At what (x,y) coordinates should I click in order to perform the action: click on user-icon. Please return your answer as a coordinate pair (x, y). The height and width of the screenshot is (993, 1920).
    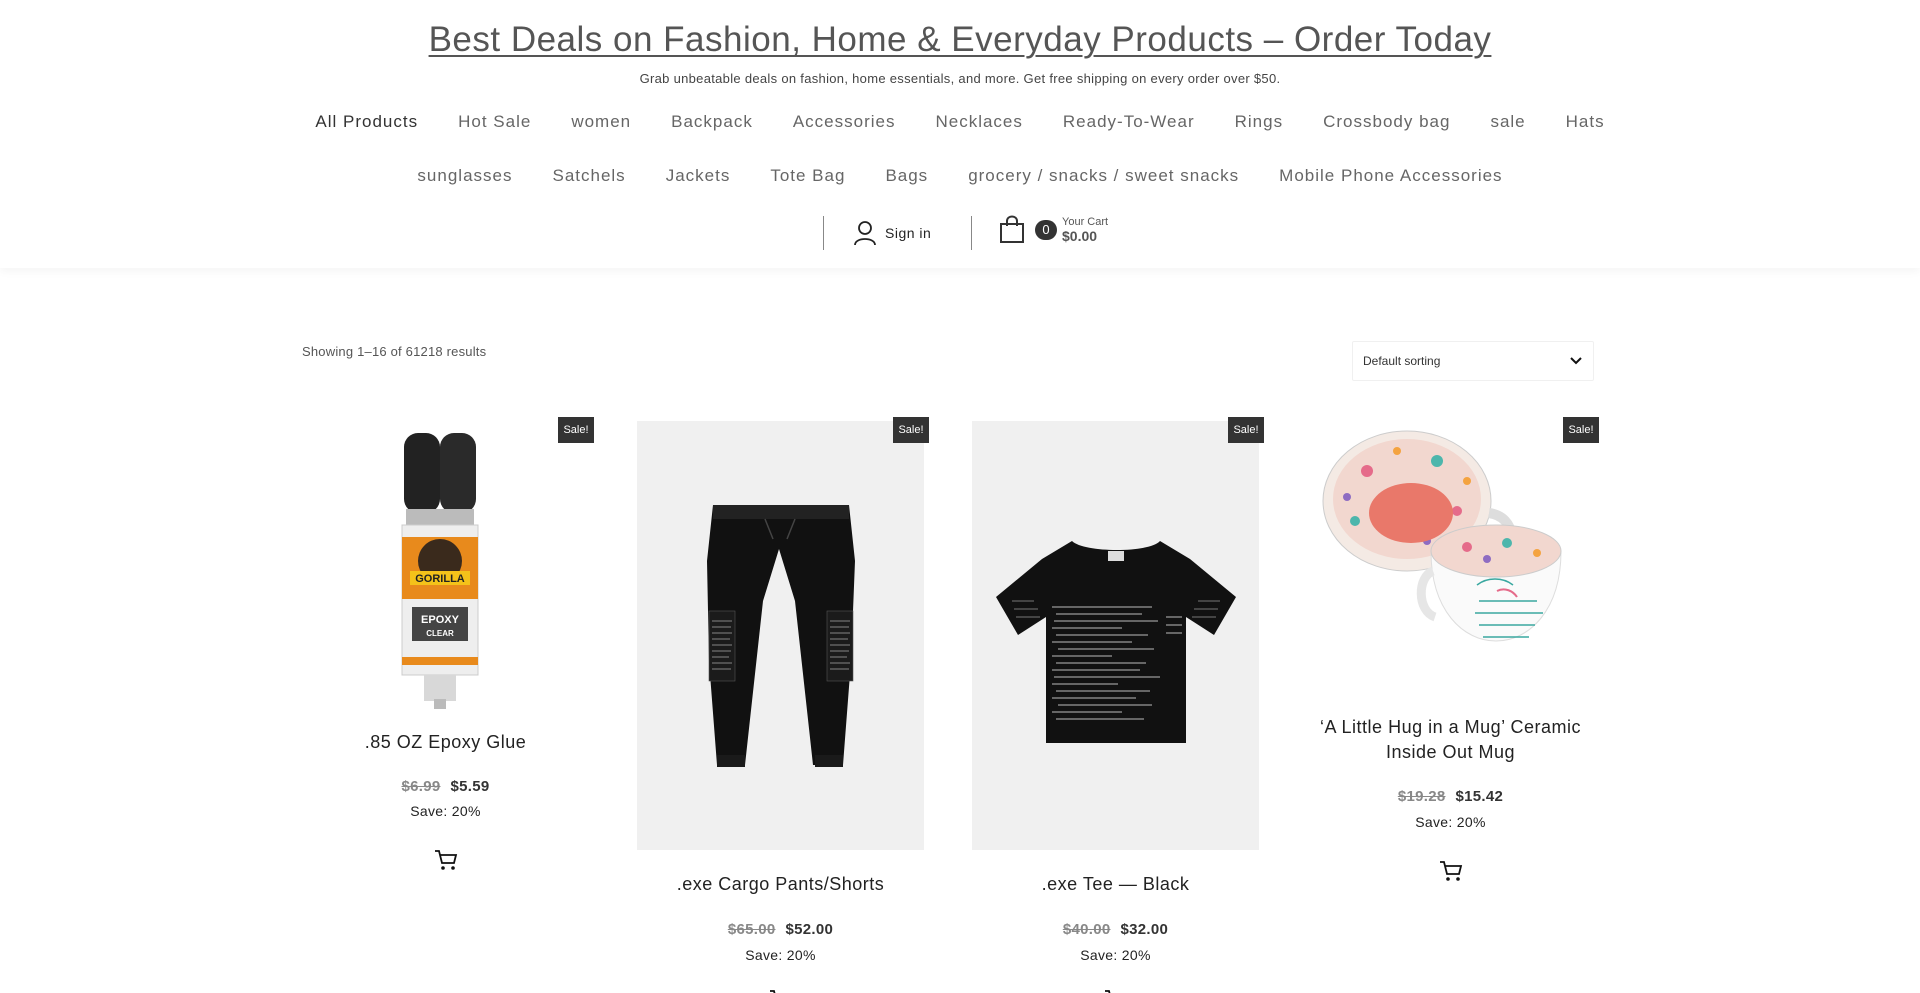
    Looking at the image, I should click on (865, 233).